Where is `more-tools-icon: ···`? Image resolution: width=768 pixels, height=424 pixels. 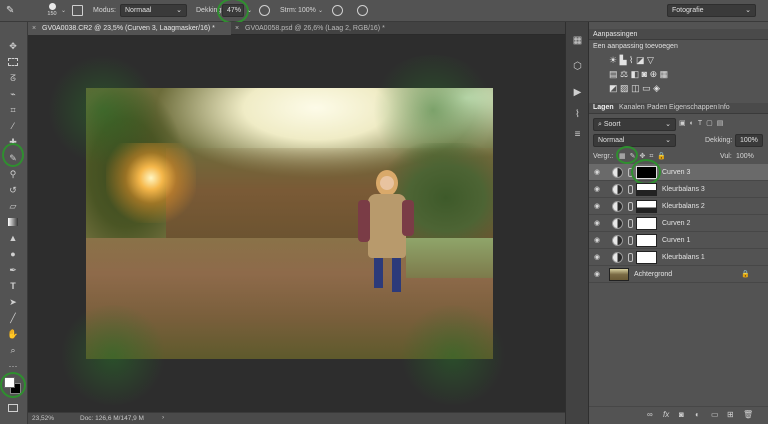
more-tools-icon: ··· is located at coordinates (13, 366).